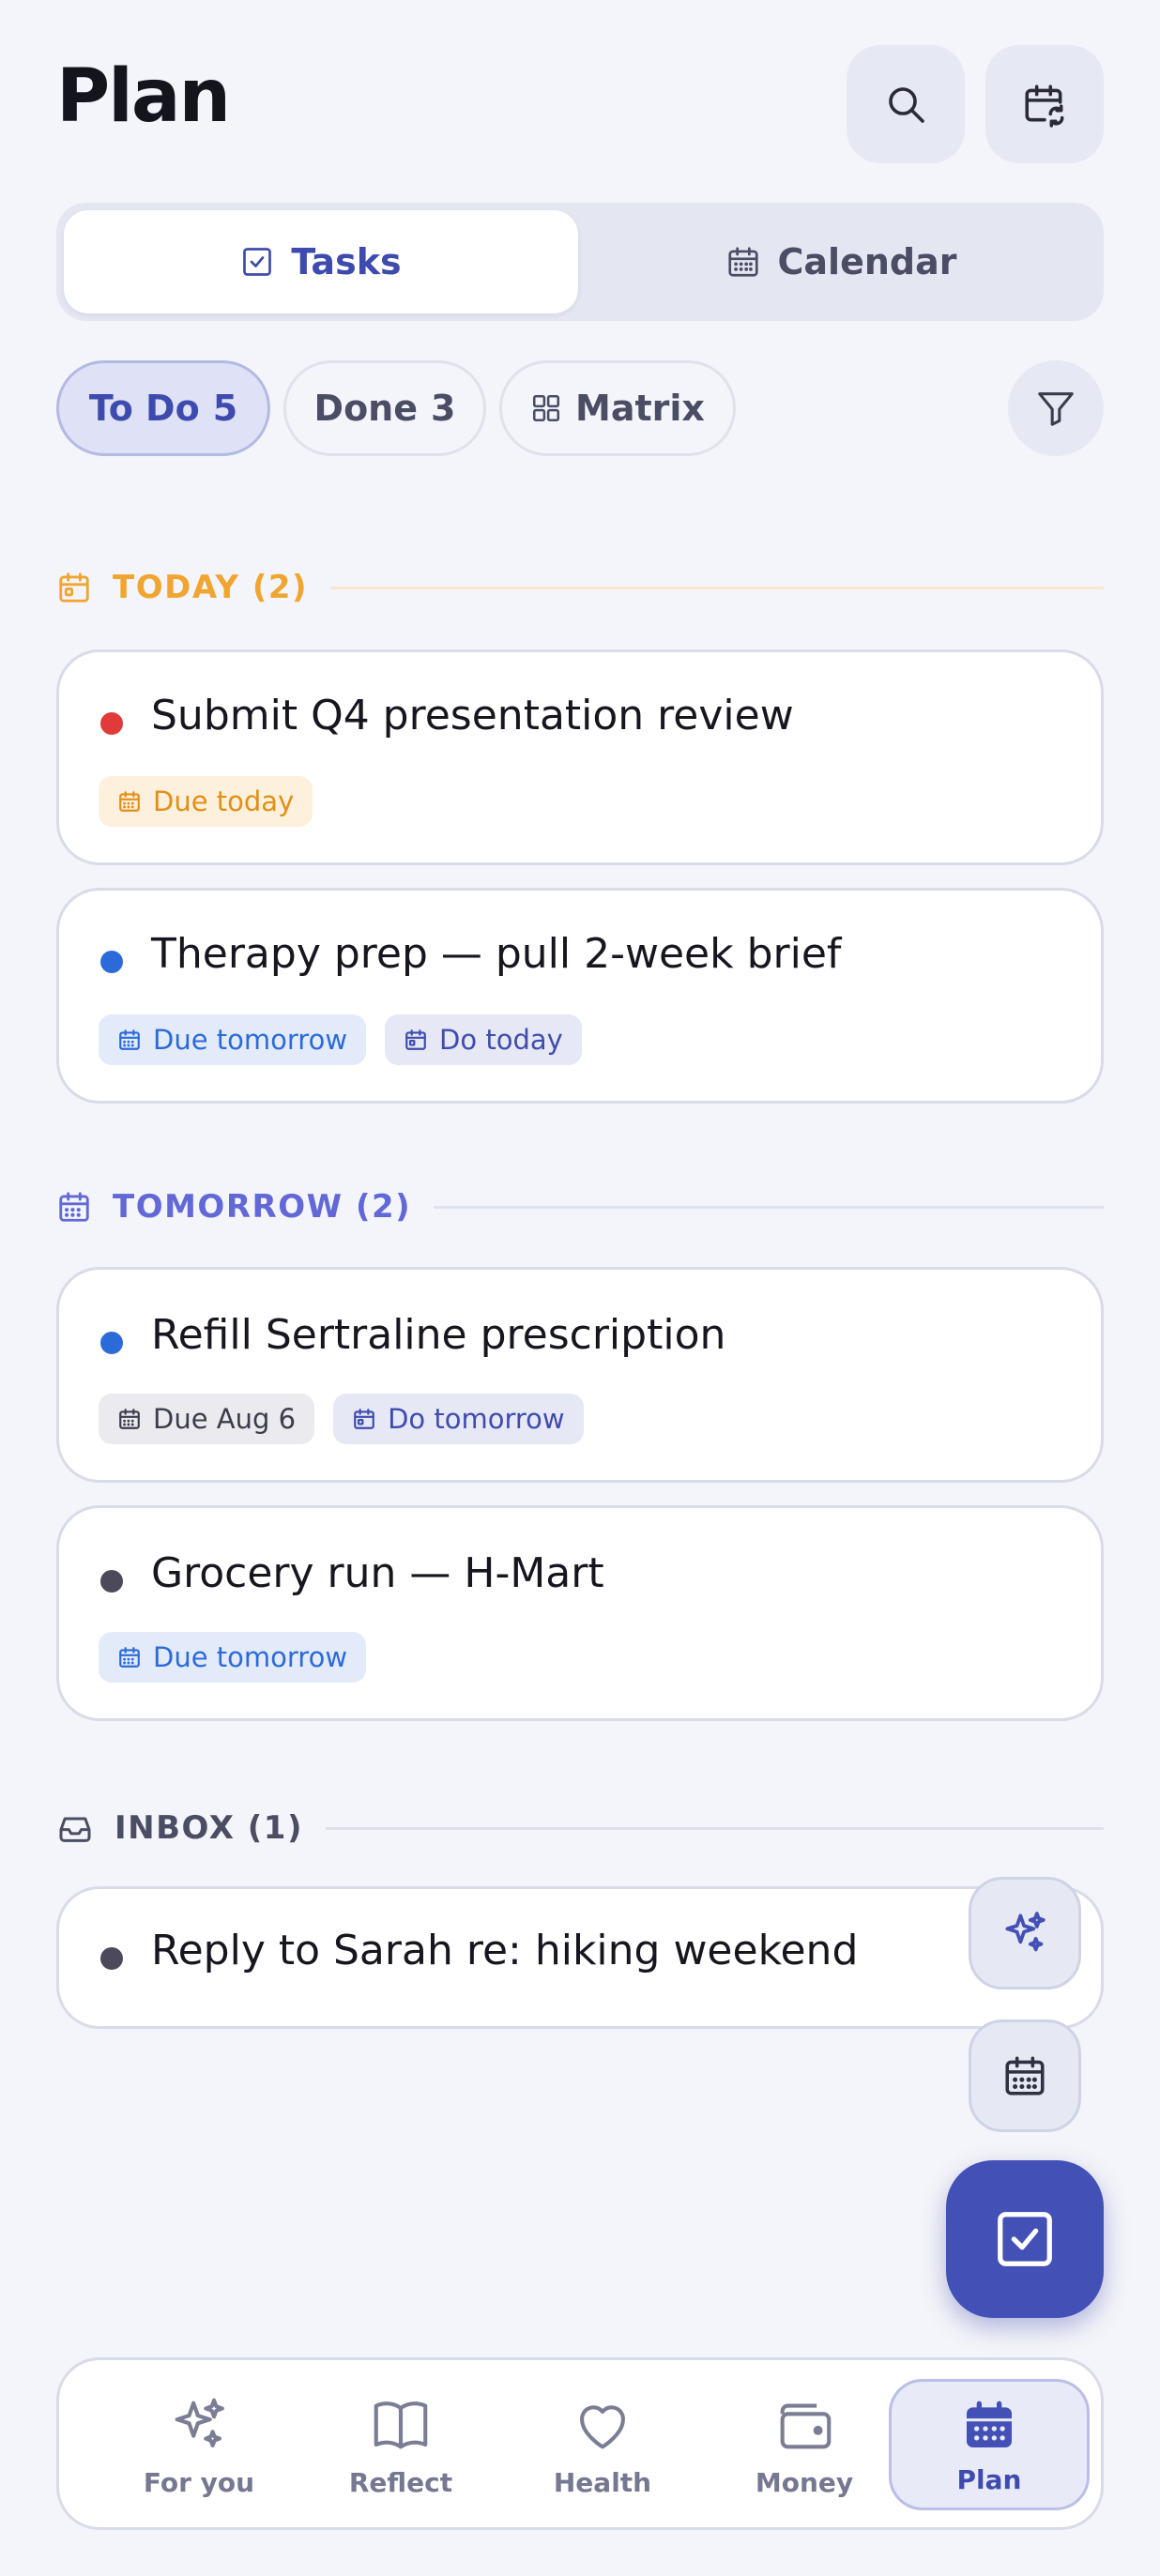 Image resolution: width=1160 pixels, height=2576 pixels. I want to click on calendar-sync-button, so click(1044, 104).